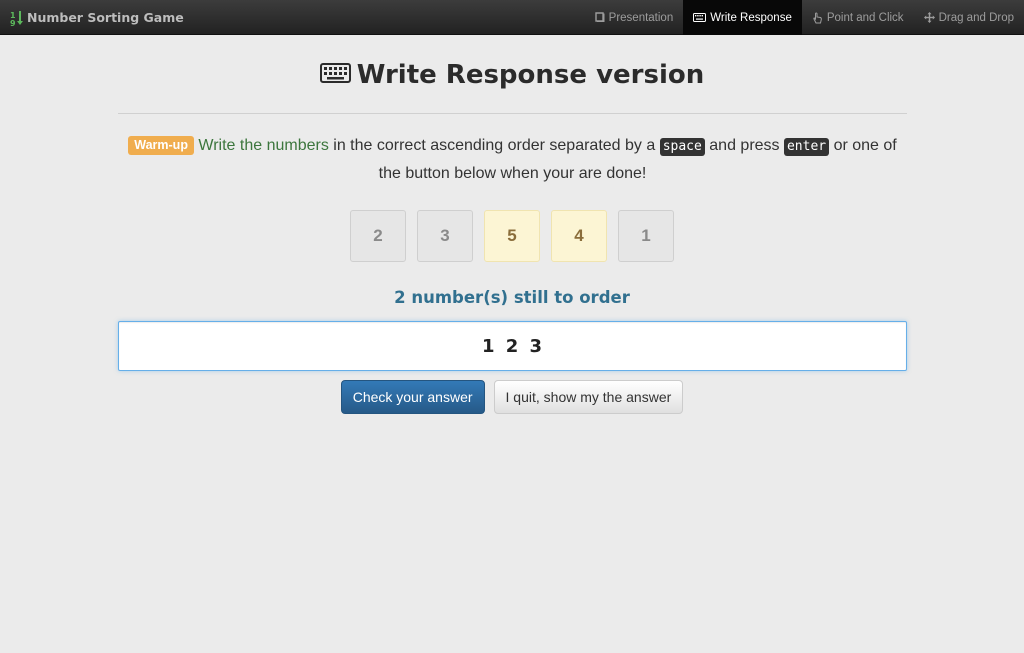 This screenshot has height=653, width=1024. I want to click on sort-numeric-icon: 1 9, so click(17, 19).